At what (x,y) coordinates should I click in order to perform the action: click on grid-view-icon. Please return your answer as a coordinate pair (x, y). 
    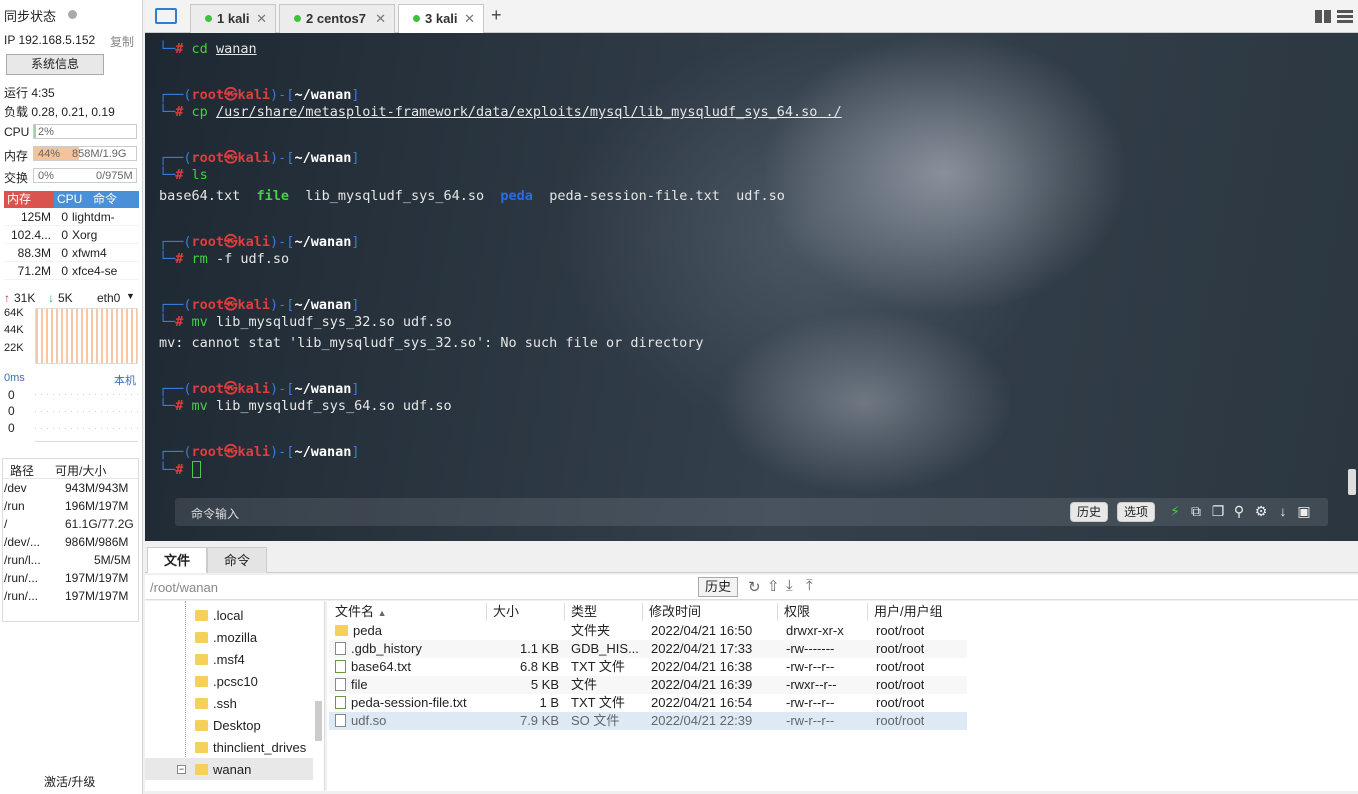
    Looking at the image, I should click on (1323, 16).